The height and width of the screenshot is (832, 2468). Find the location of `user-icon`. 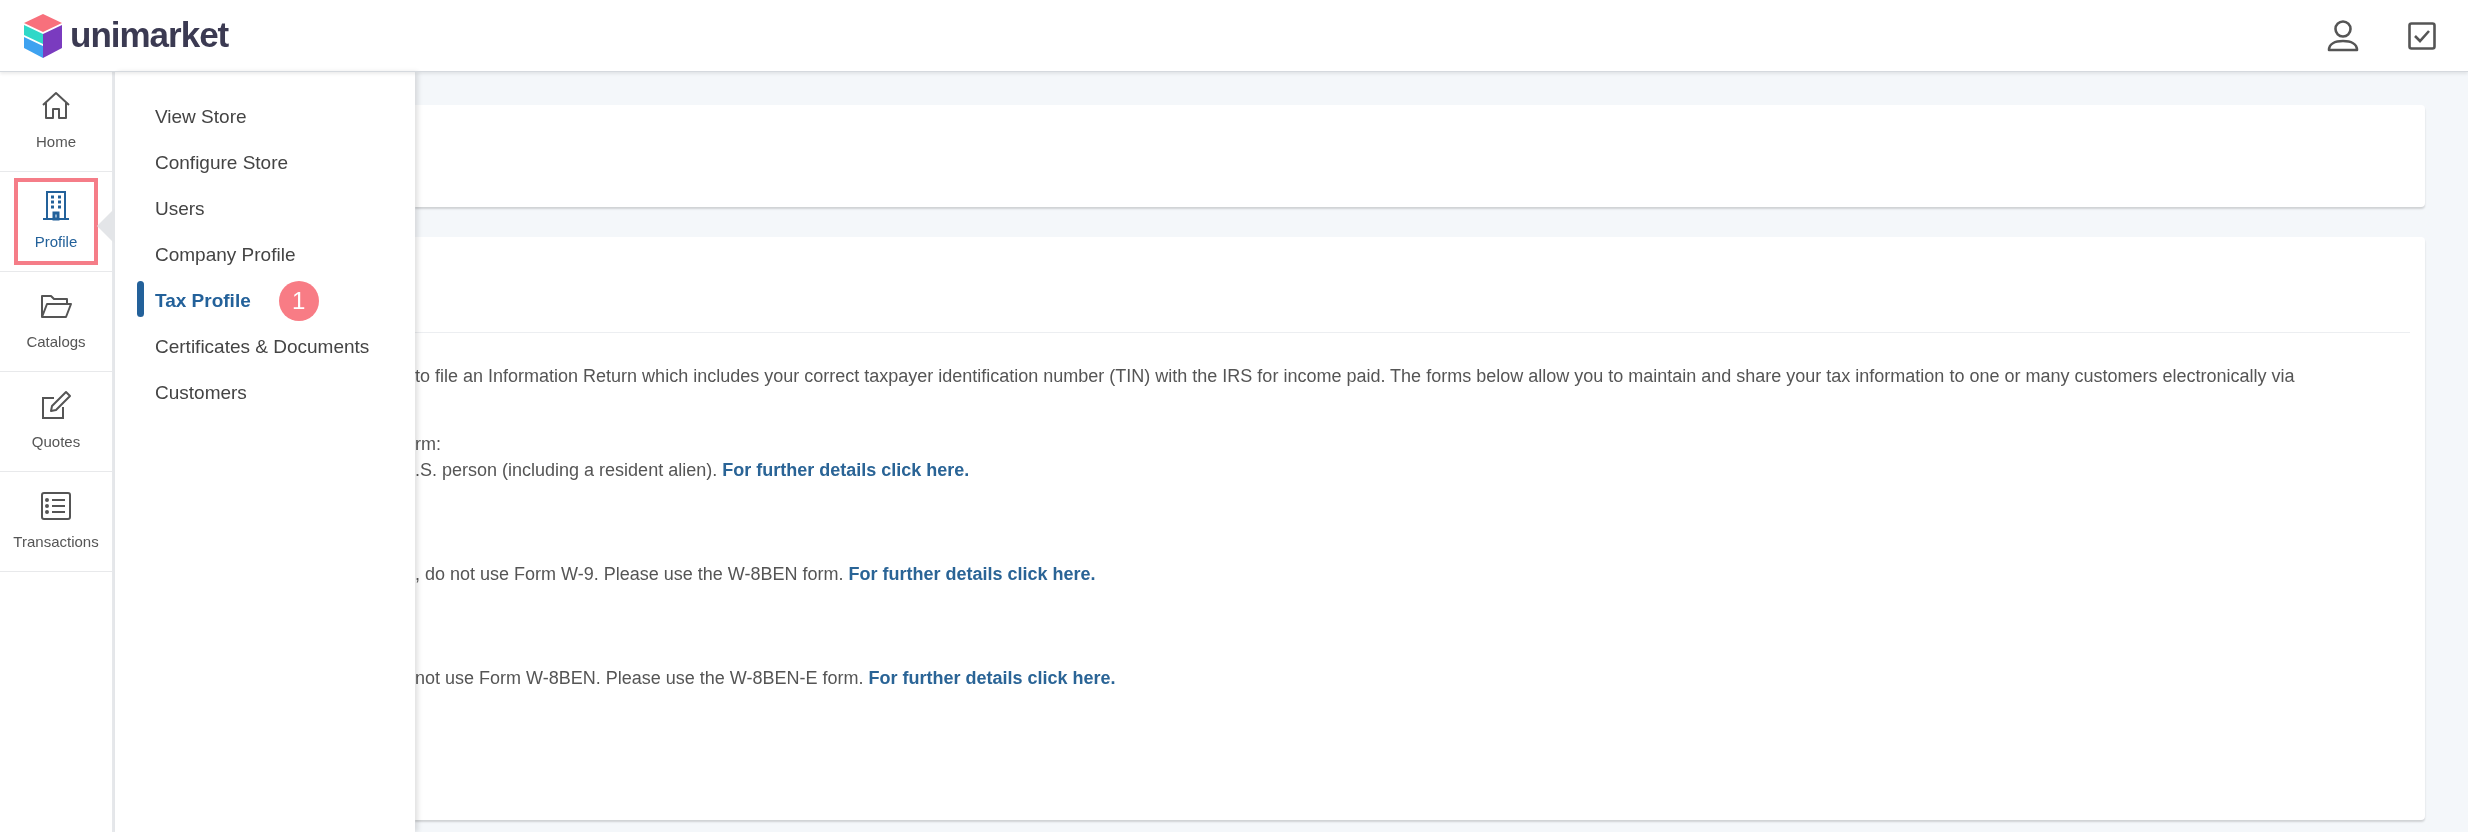

user-icon is located at coordinates (2343, 35).